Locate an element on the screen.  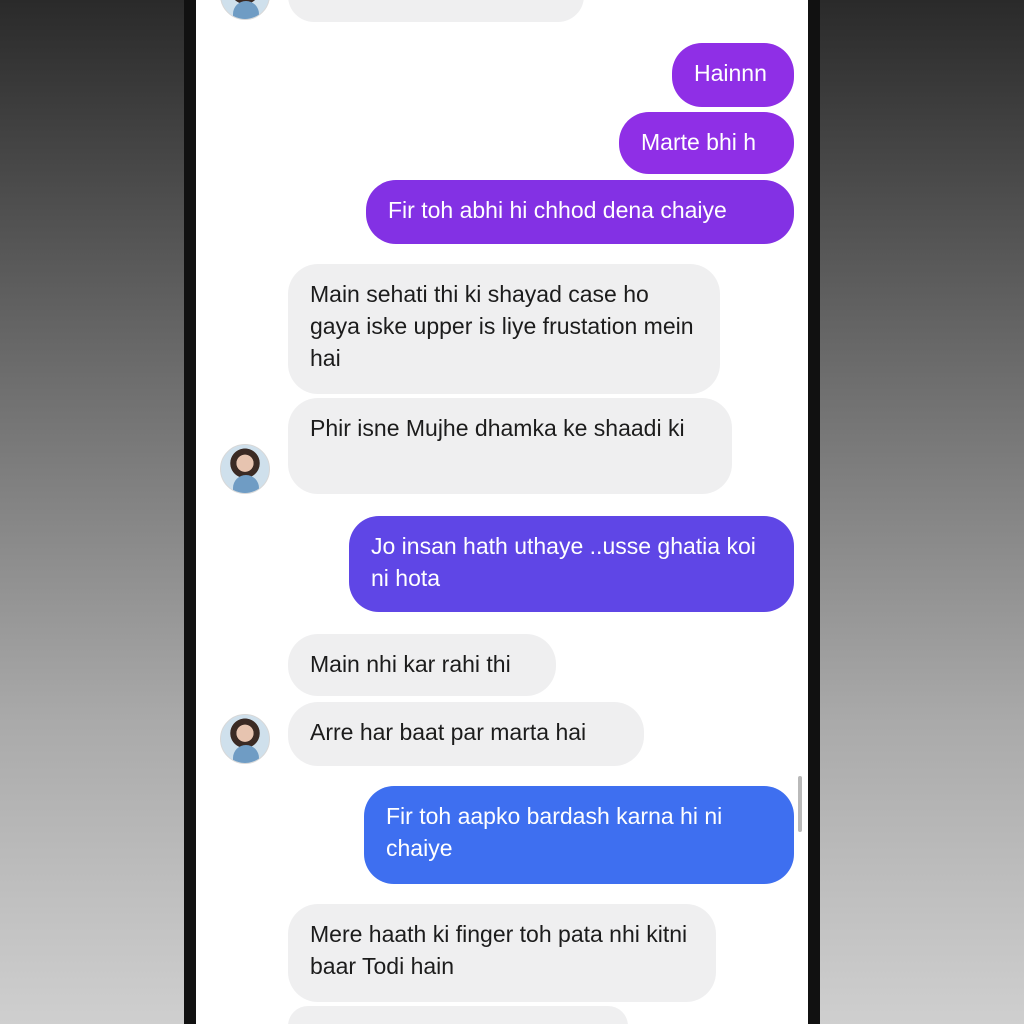
outgoing-message: Hainnn is located at coordinates (733, 75).